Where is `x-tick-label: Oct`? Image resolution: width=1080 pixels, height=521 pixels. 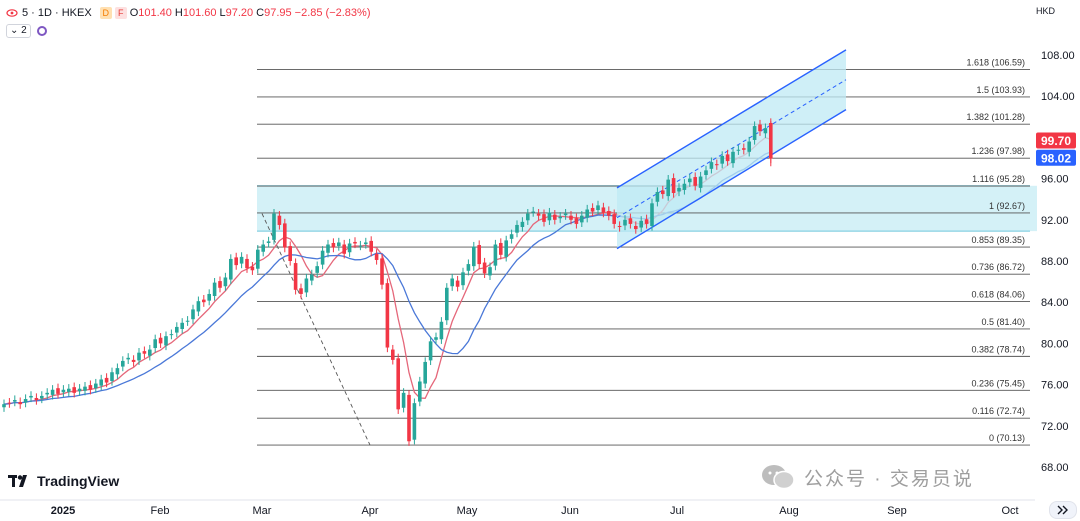 x-tick-label: Oct is located at coordinates (1009, 511).